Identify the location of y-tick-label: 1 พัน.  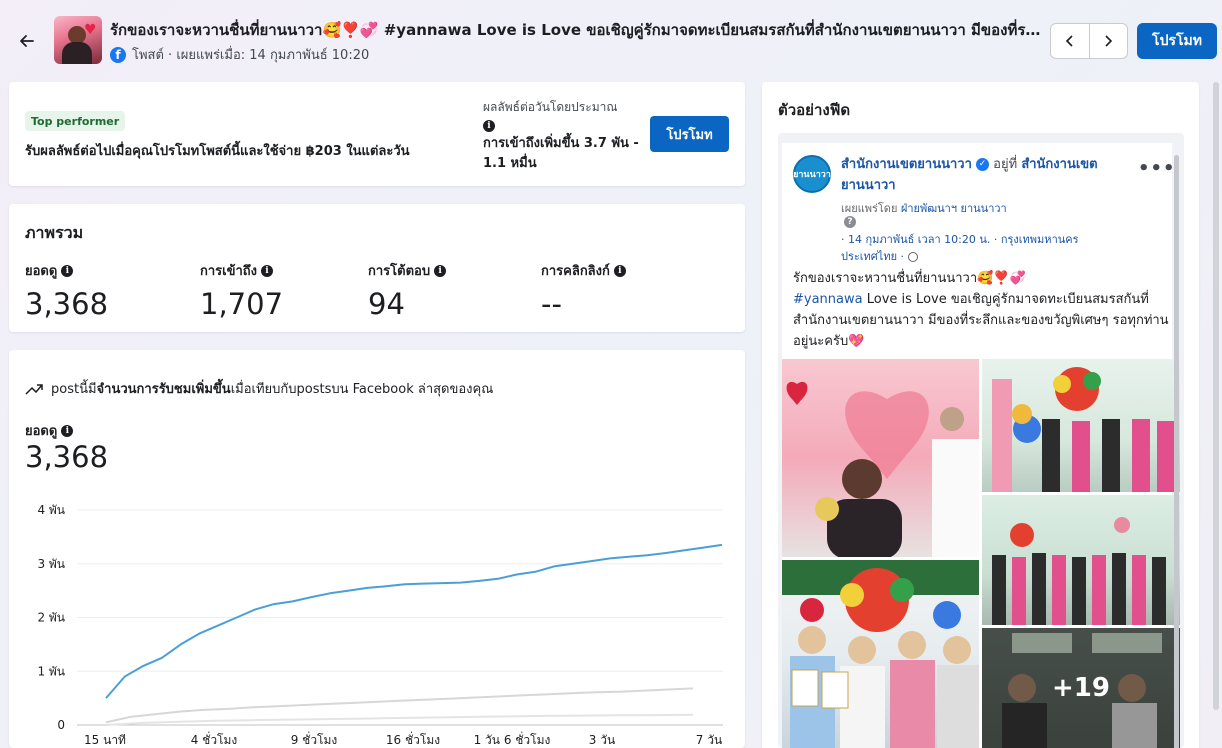
(51, 671).